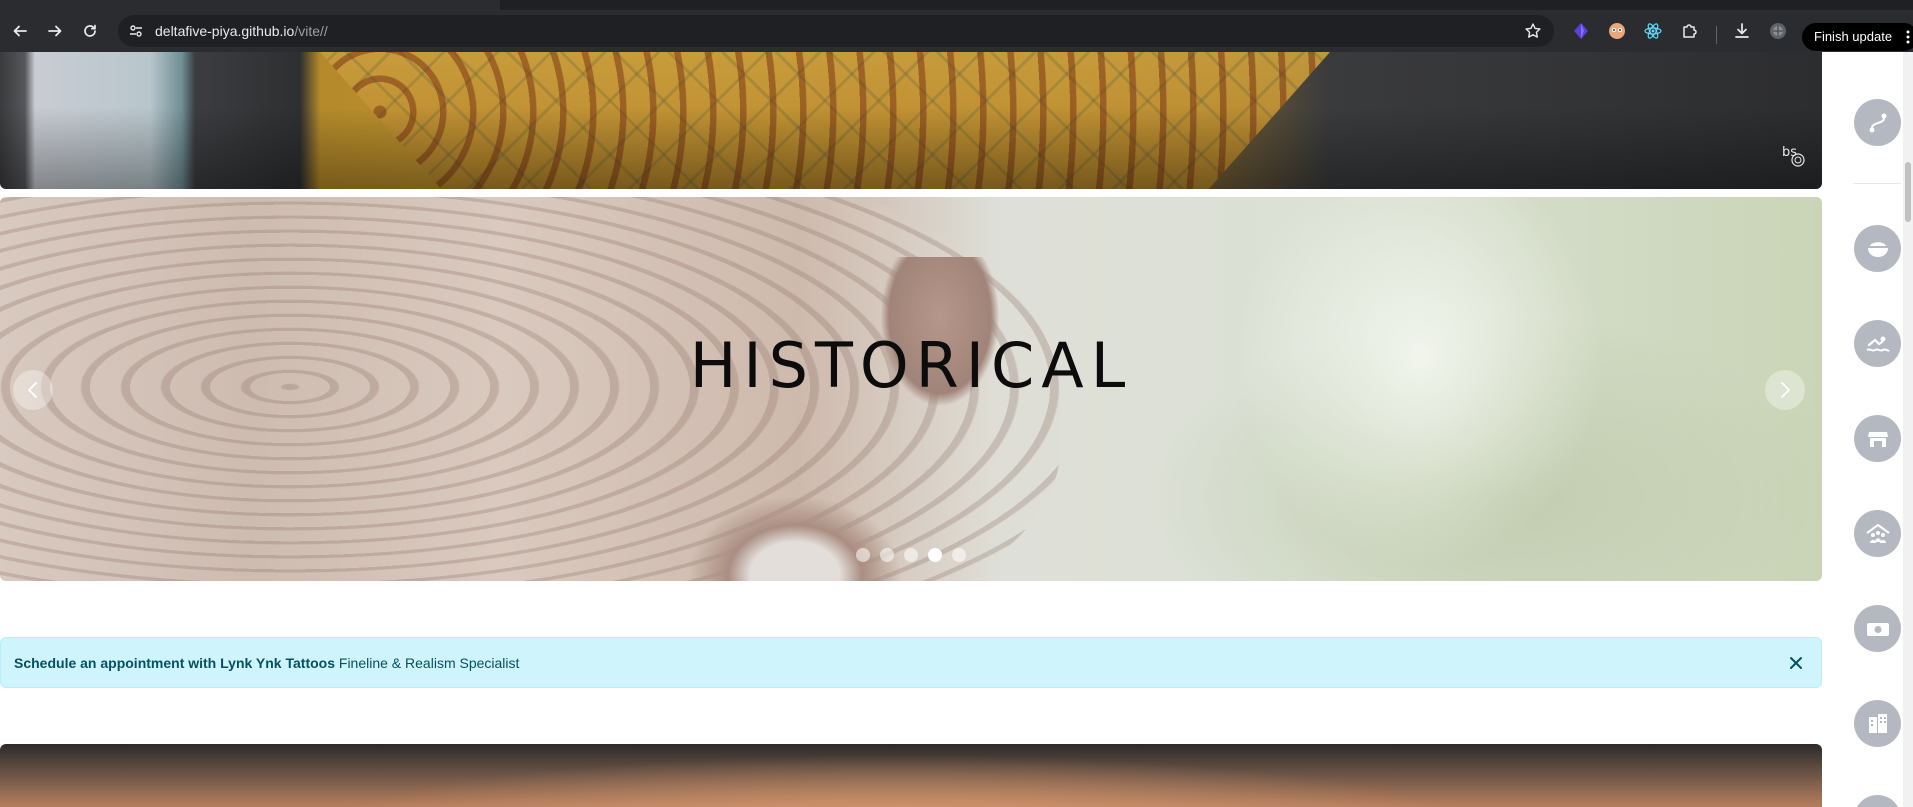  Describe the element at coordinates (136, 31) in the screenshot. I see `site-info-icon` at that location.